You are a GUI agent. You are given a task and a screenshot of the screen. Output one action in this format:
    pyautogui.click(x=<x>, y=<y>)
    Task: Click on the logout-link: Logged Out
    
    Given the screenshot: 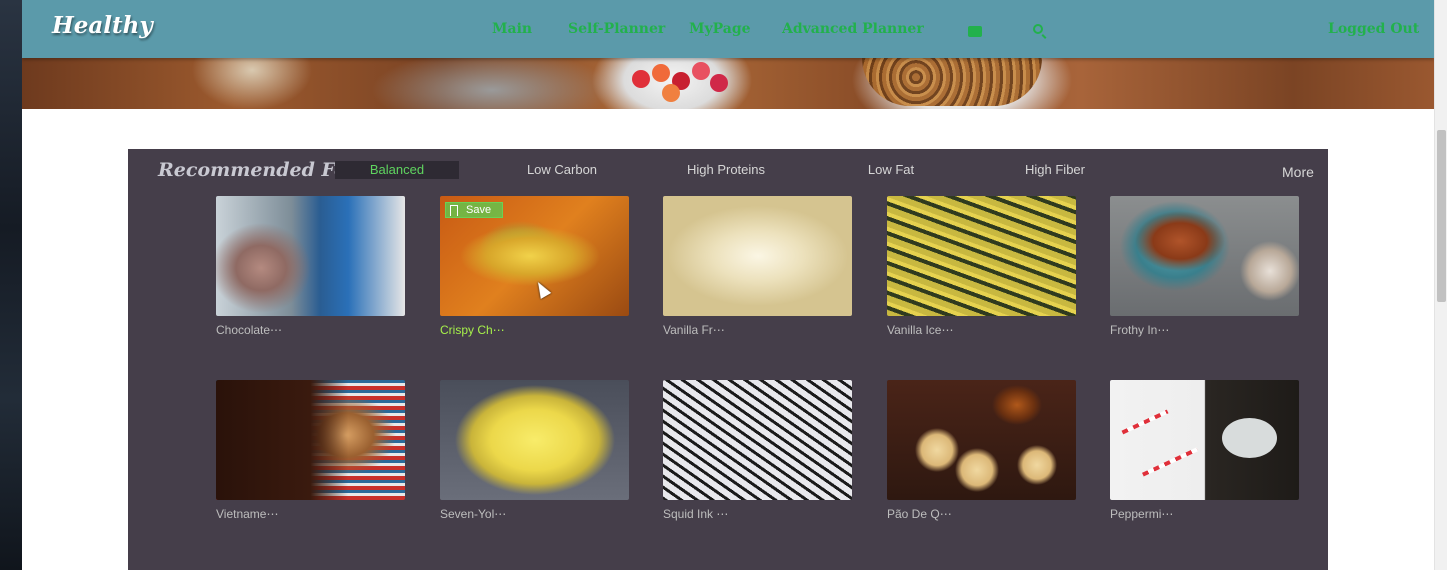 What is the action you would take?
    pyautogui.click(x=1373, y=29)
    